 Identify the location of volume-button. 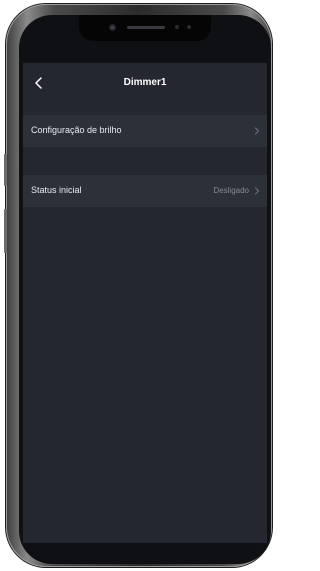
(5, 170).